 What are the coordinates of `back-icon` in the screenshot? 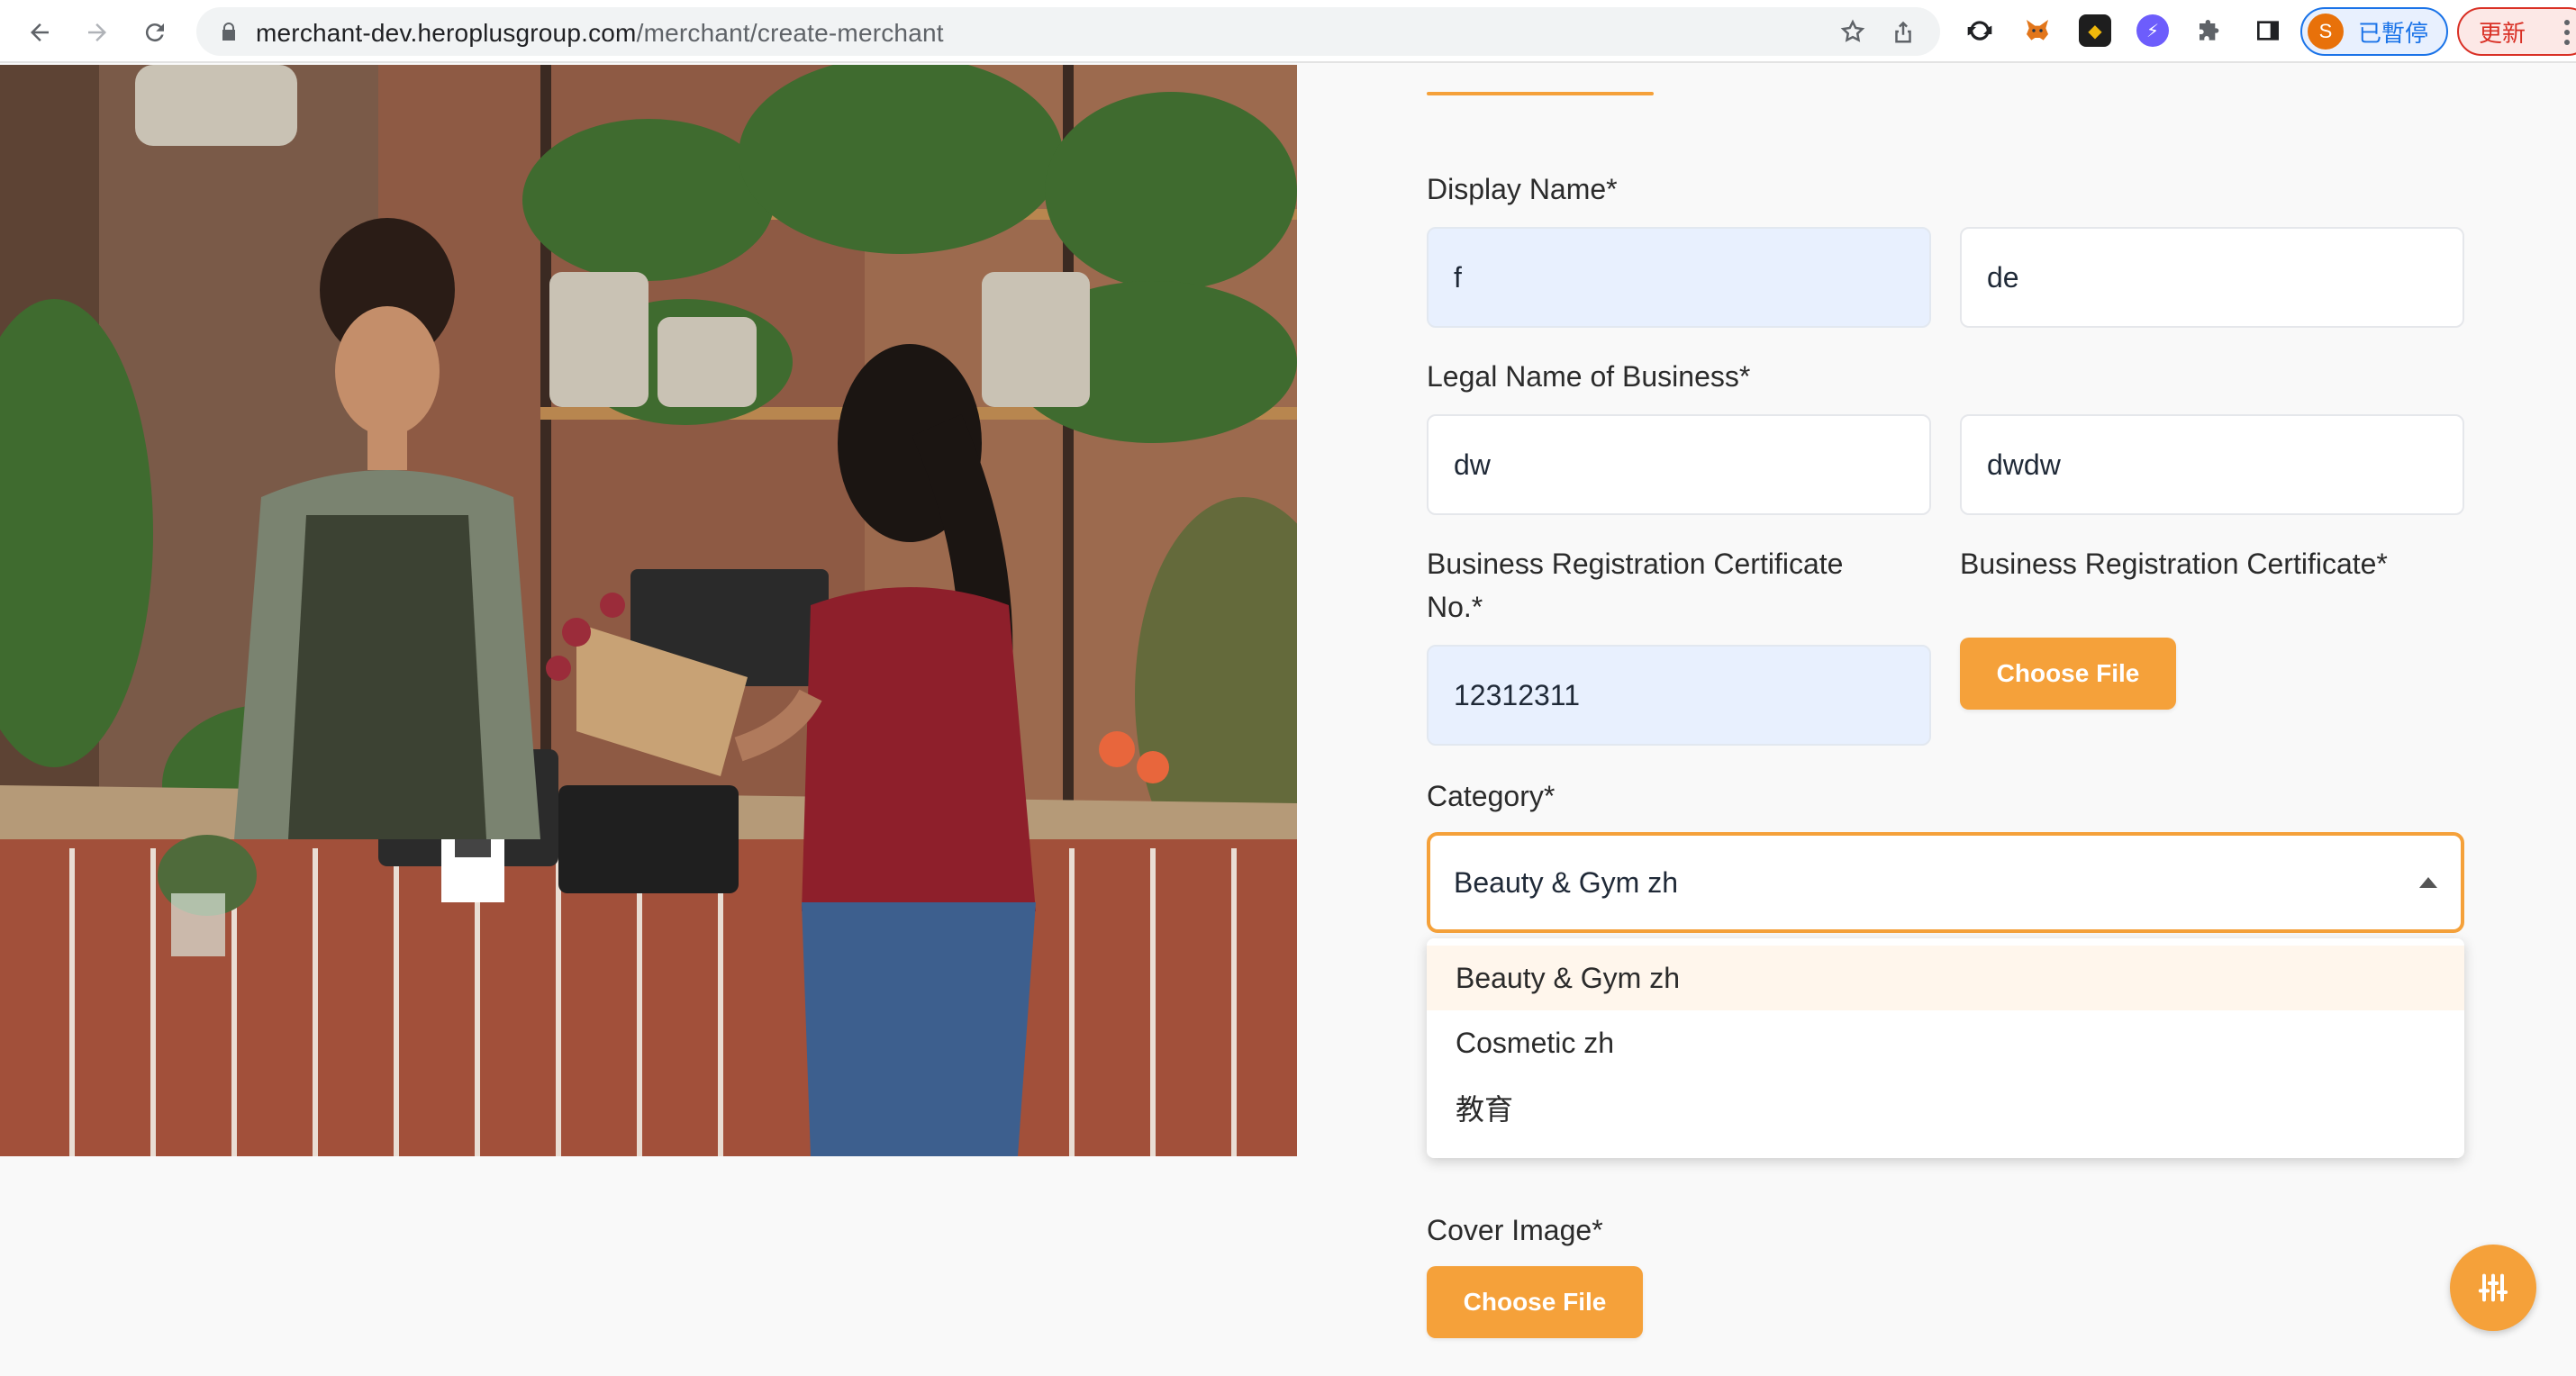 It's located at (39, 32).